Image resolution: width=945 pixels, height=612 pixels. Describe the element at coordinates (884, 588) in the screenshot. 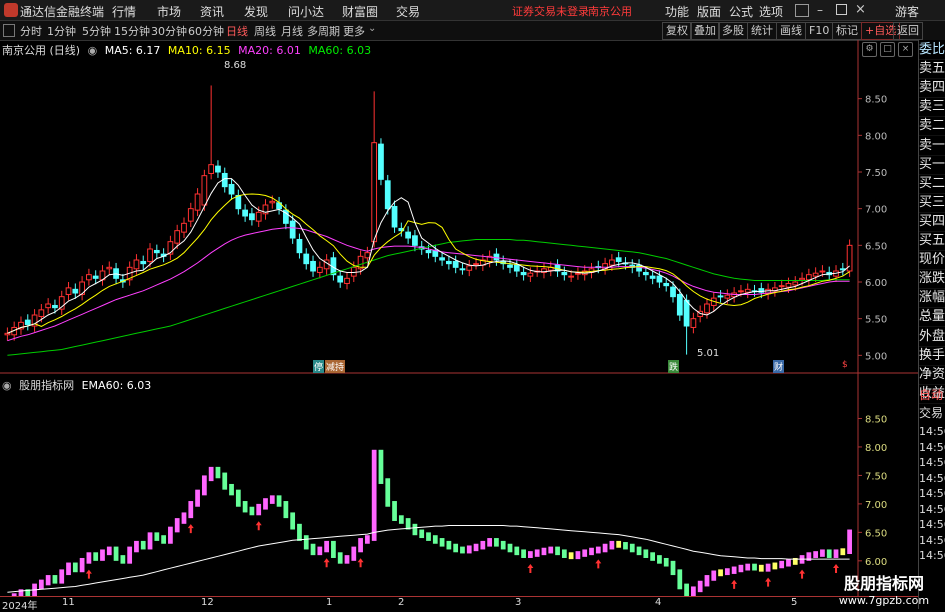

I see `watermark: 股朋指标网 www.7gpzb.com` at that location.